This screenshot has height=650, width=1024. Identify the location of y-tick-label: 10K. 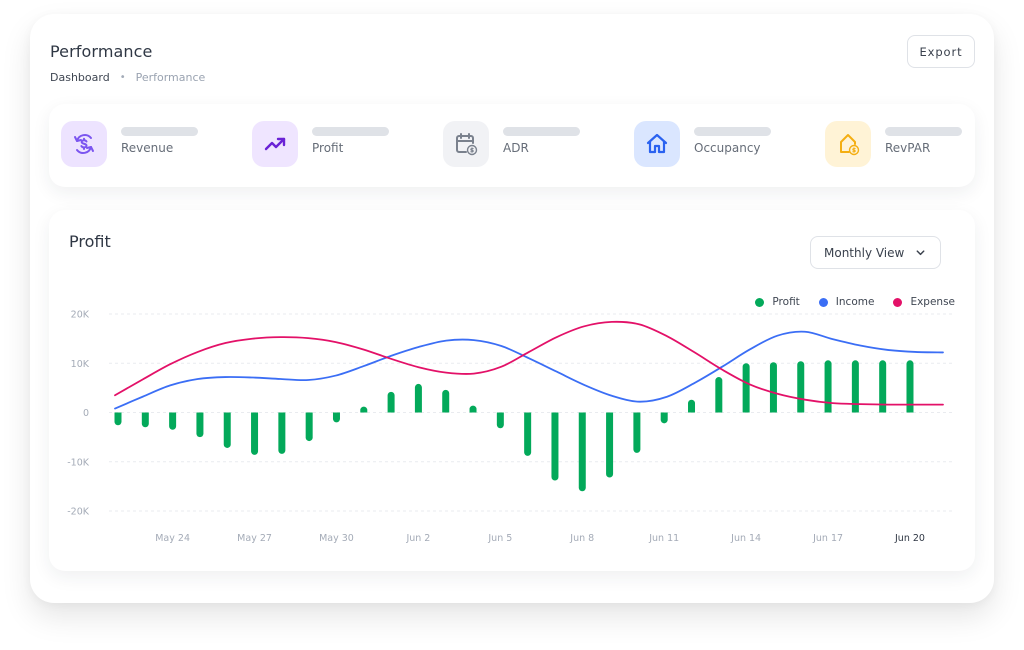
(80, 364).